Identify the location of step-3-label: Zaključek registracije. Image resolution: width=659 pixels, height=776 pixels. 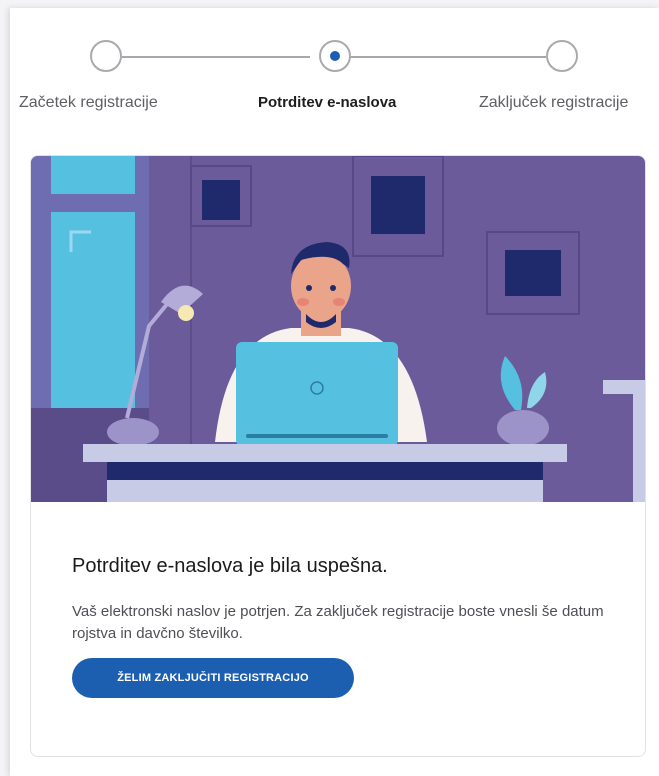
(554, 102).